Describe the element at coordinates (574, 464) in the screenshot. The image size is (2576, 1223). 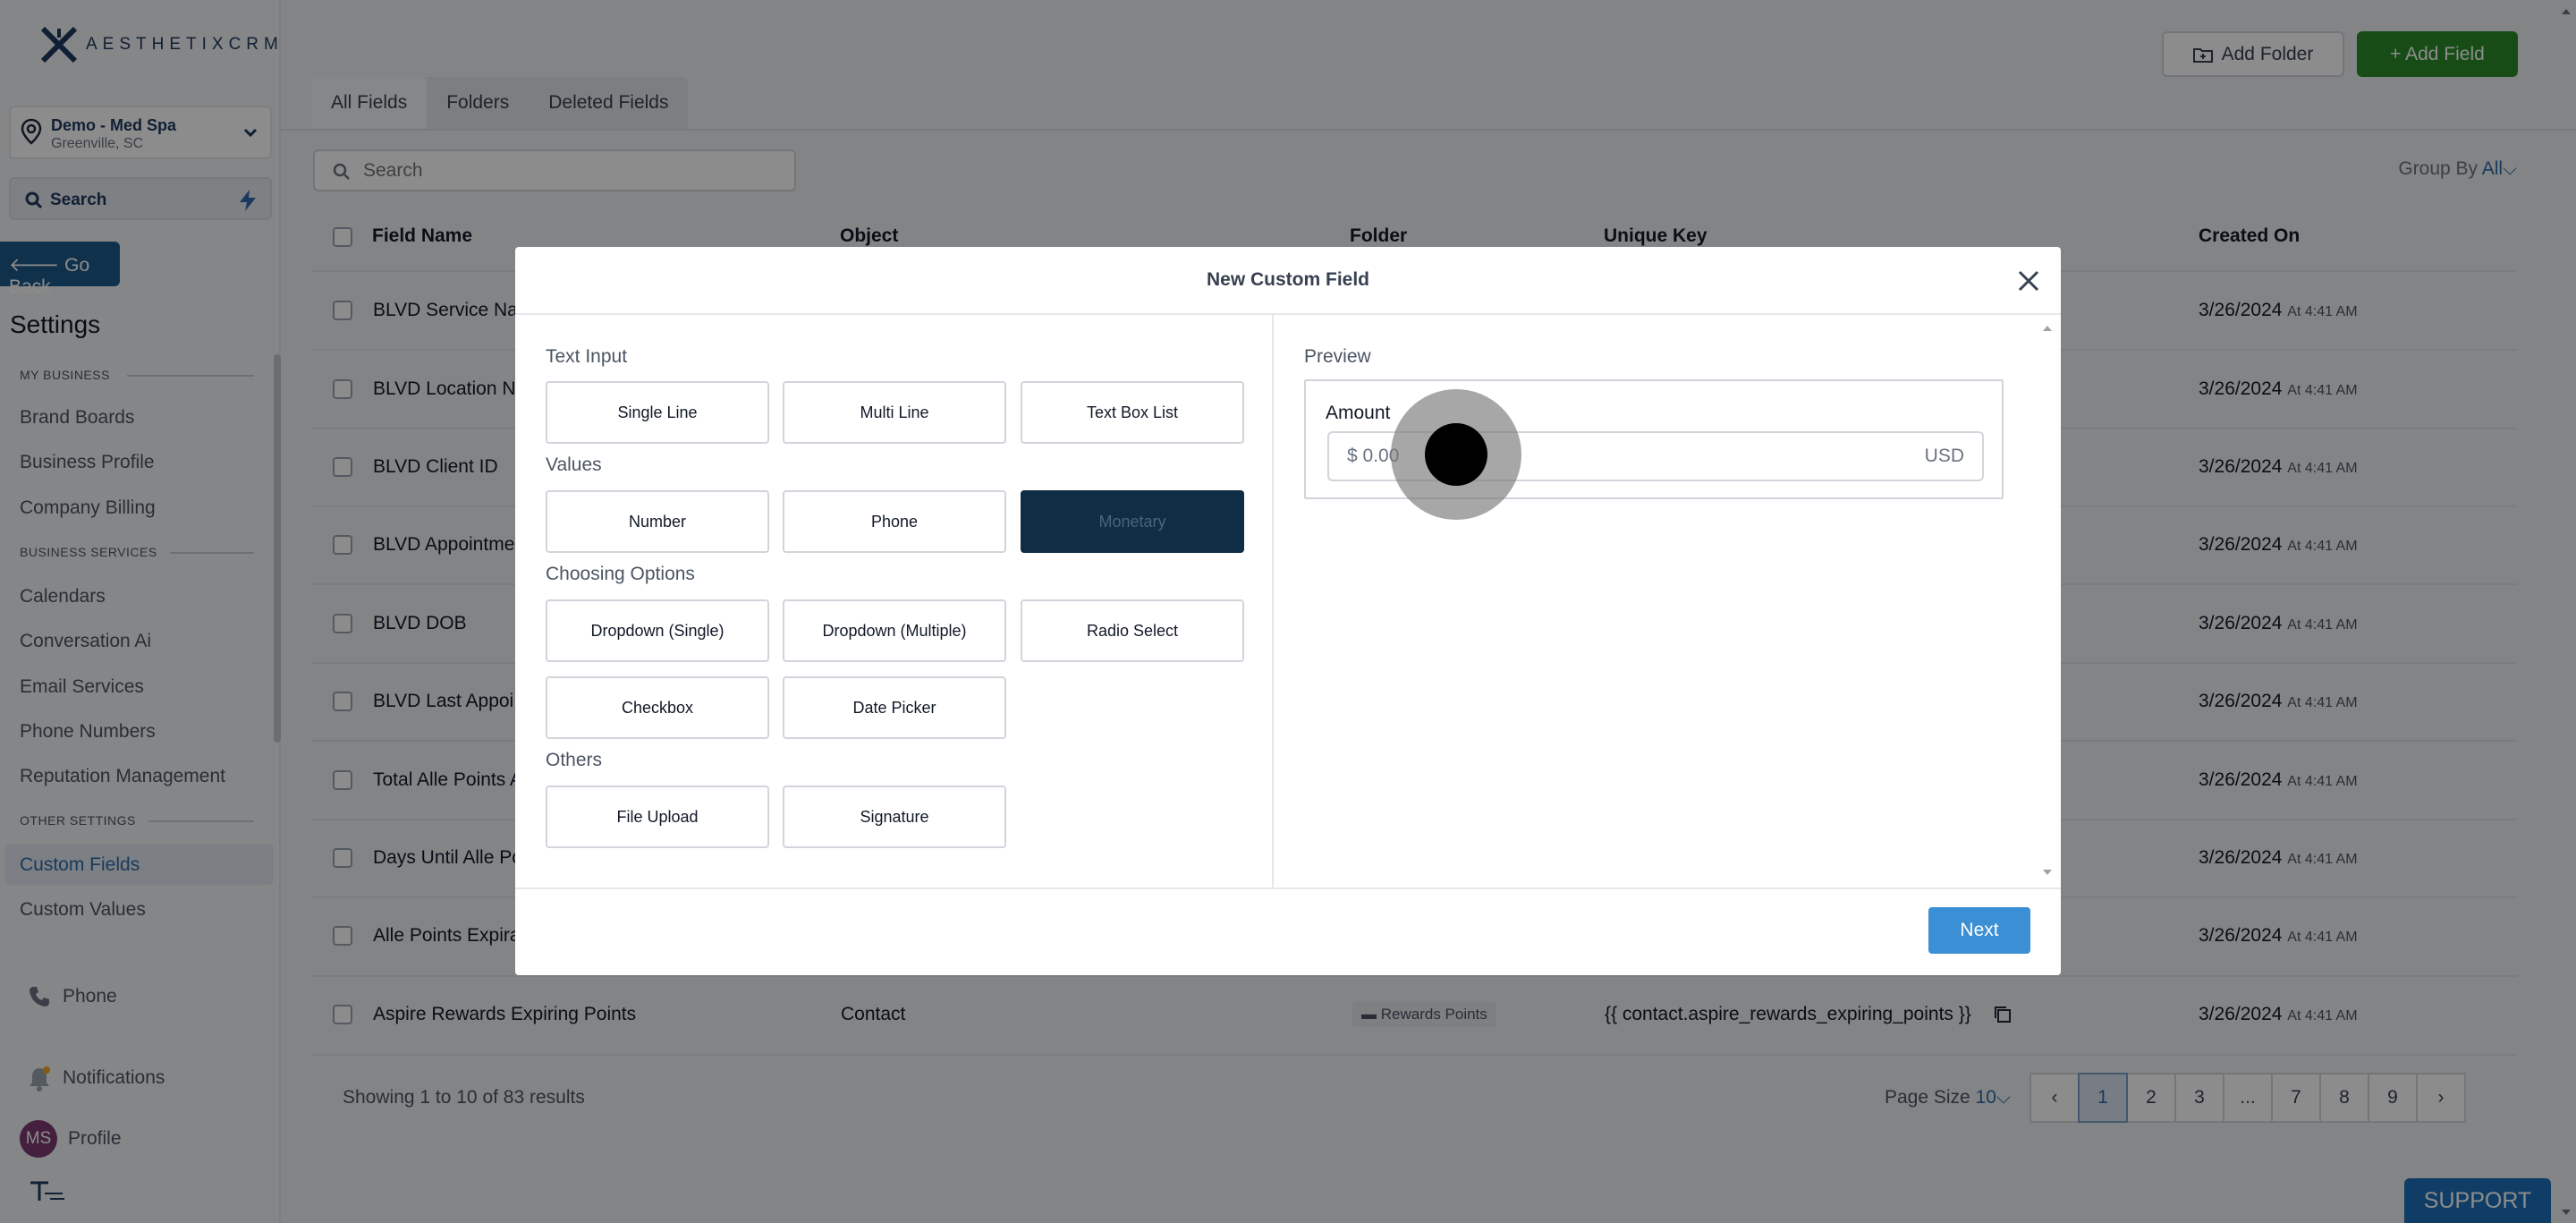
I see `group-label-values: Values` at that location.